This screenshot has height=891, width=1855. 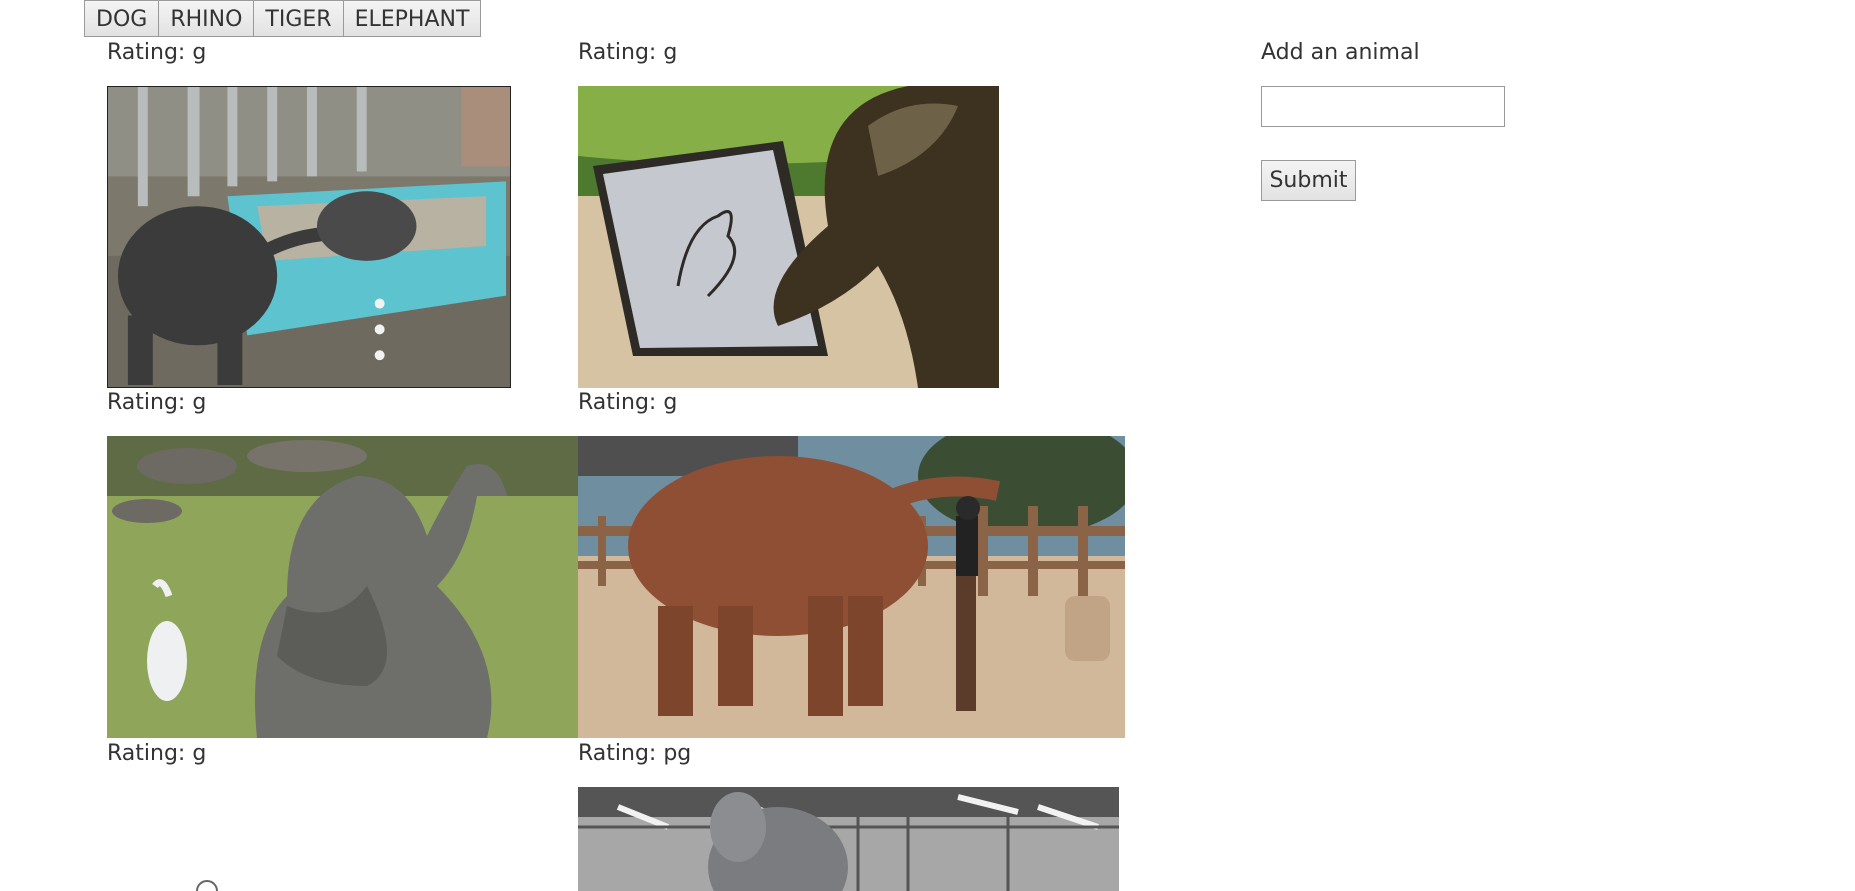 What do you see at coordinates (1383, 106) in the screenshot?
I see `animal-name-input` at bounding box center [1383, 106].